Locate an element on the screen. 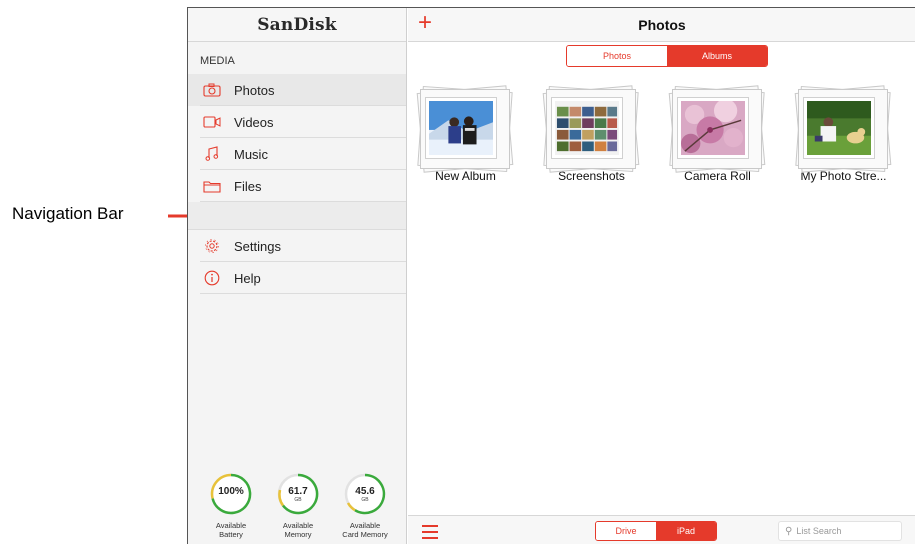  info-icon is located at coordinates (212, 278).